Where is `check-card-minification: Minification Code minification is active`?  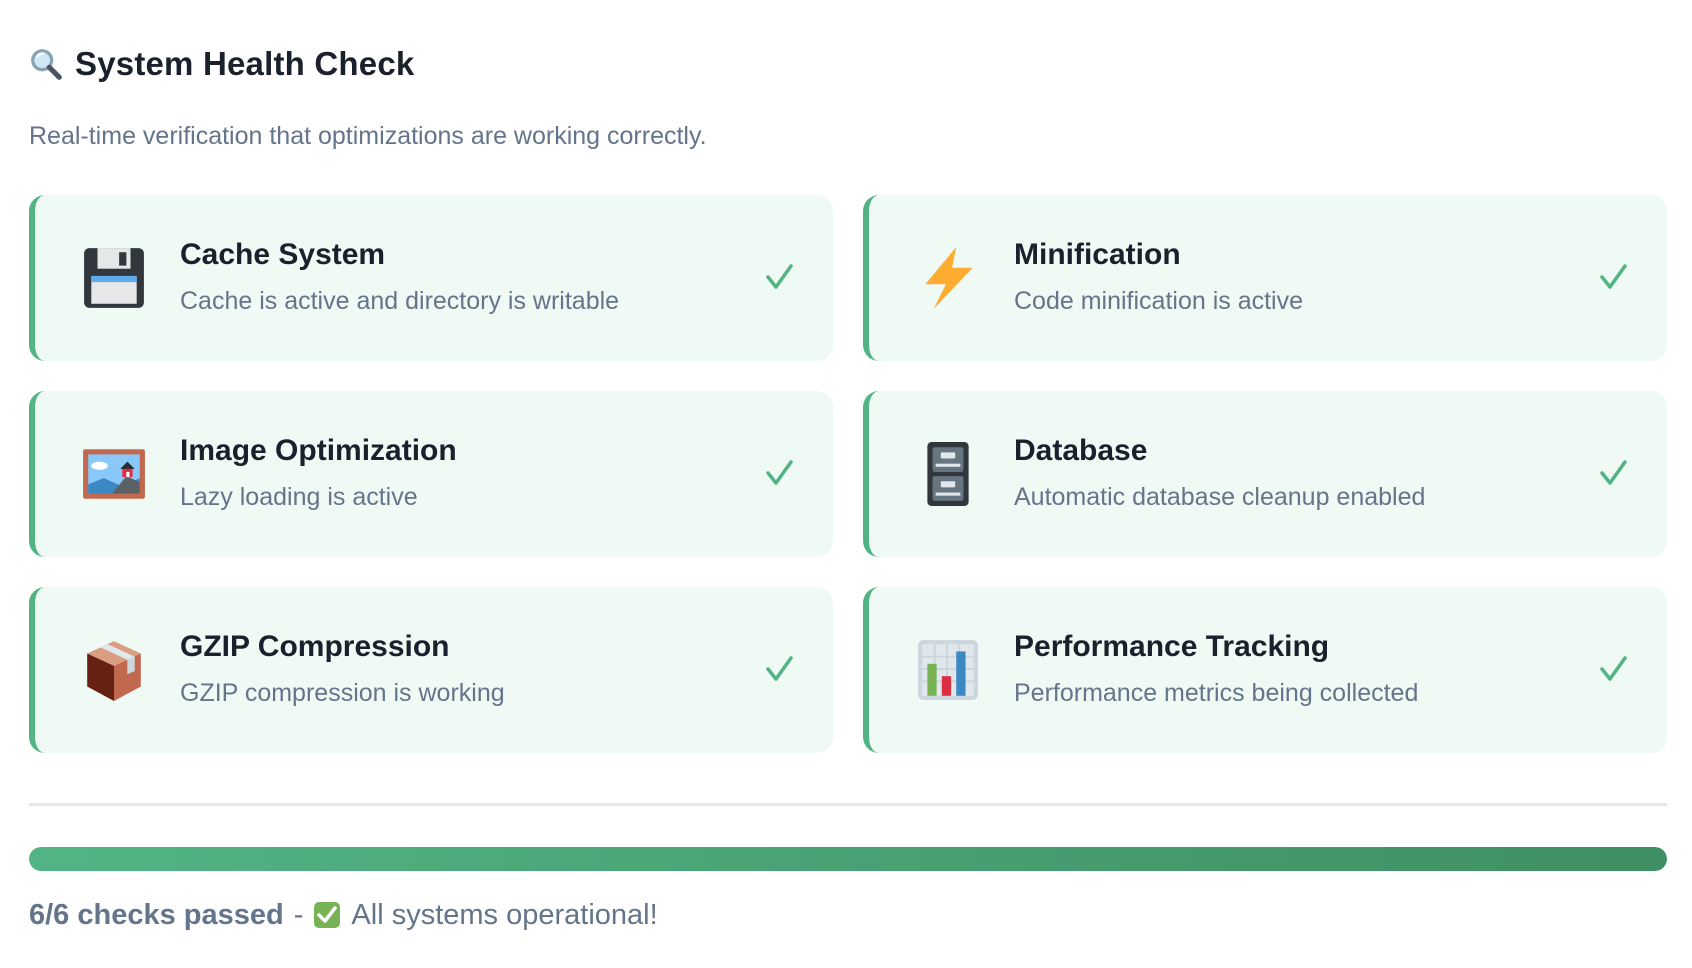 check-card-minification: Minification Code minification is active is located at coordinates (1265, 278).